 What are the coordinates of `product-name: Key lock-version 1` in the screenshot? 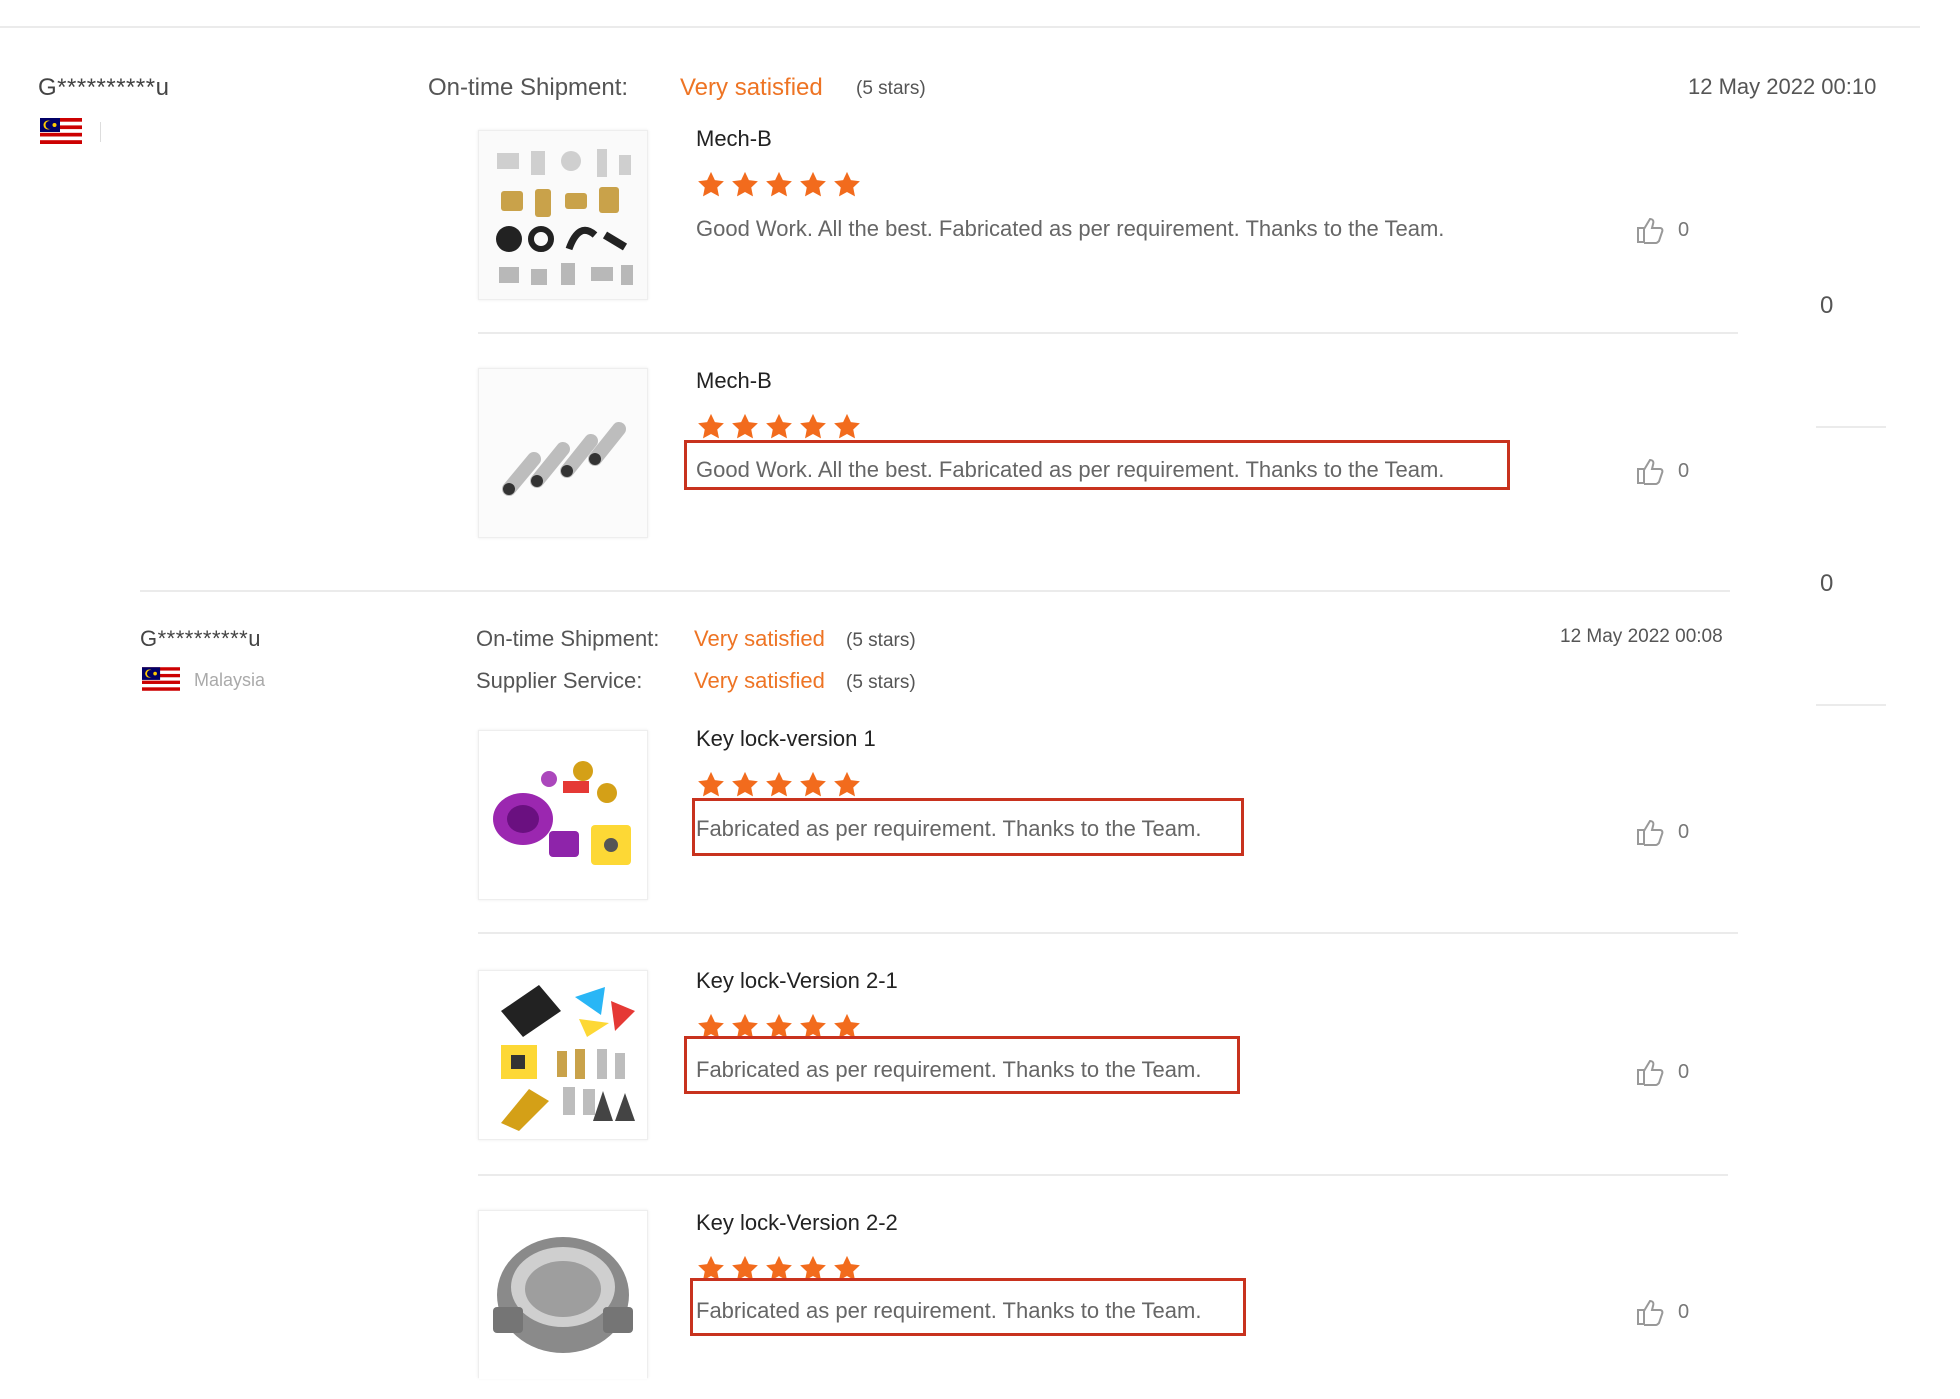 It's located at (786, 739).